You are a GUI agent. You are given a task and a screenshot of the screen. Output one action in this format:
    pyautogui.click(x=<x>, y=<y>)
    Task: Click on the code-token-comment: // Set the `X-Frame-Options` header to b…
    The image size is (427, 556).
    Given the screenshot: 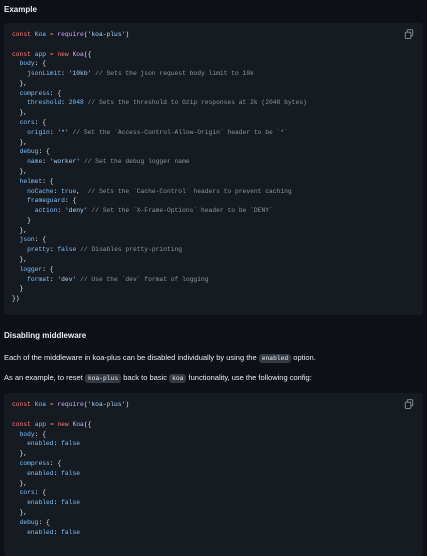 What is the action you would take?
    pyautogui.click(x=182, y=211)
    